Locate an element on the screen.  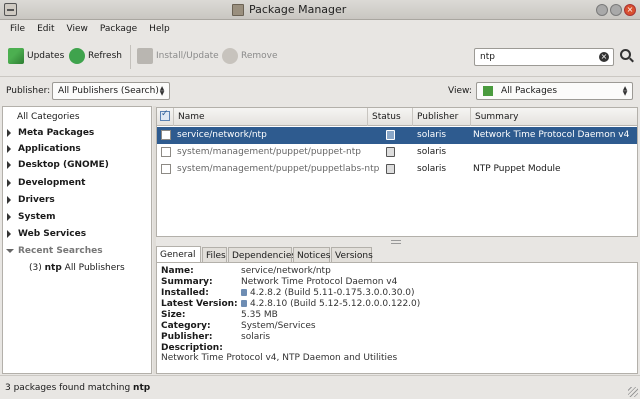
view-select-value: All Packages is located at coordinates (529, 91).